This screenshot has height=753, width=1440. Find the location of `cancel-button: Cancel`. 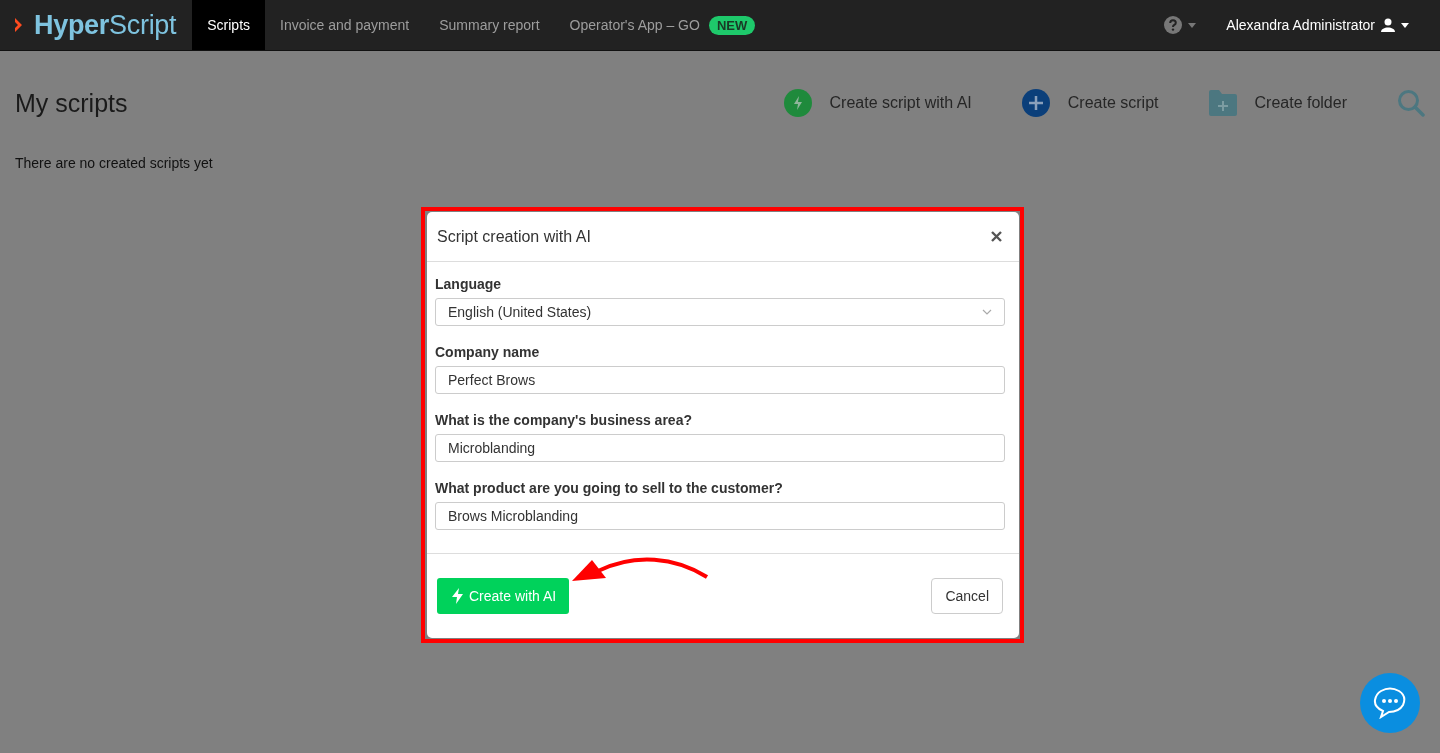

cancel-button: Cancel is located at coordinates (967, 596).